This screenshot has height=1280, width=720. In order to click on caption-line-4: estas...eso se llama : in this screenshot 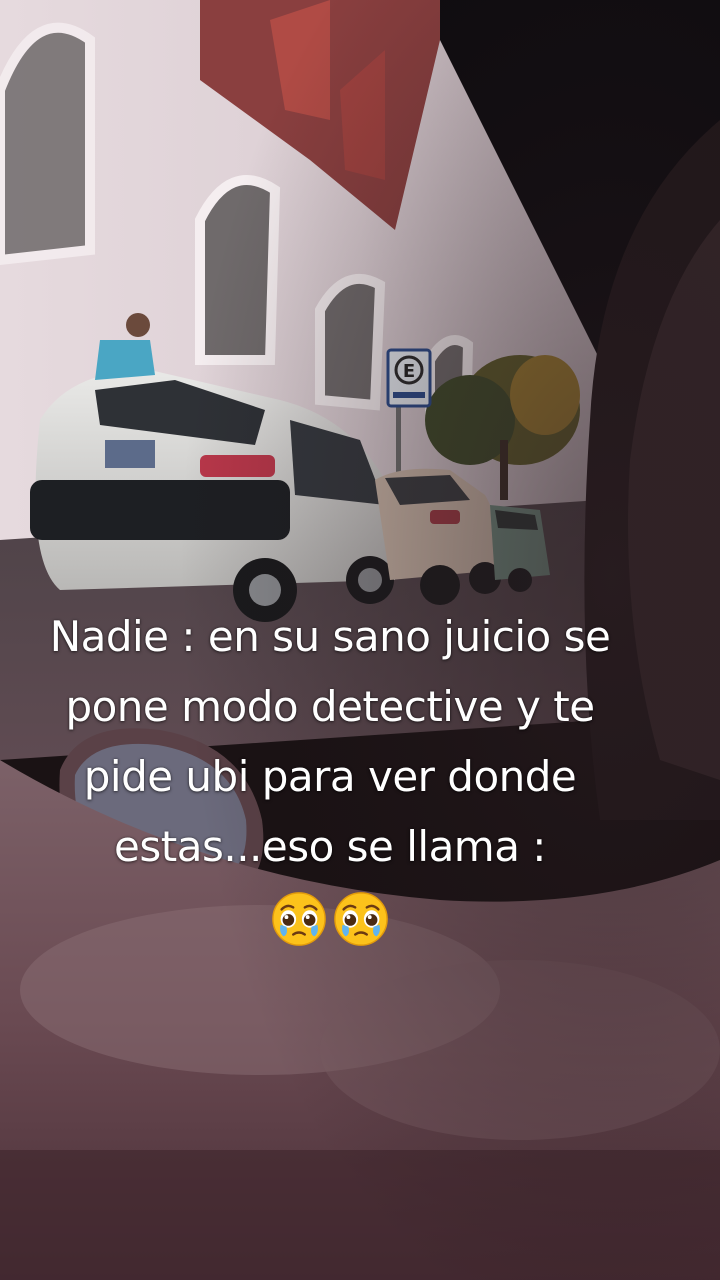, I will do `click(330, 846)`.